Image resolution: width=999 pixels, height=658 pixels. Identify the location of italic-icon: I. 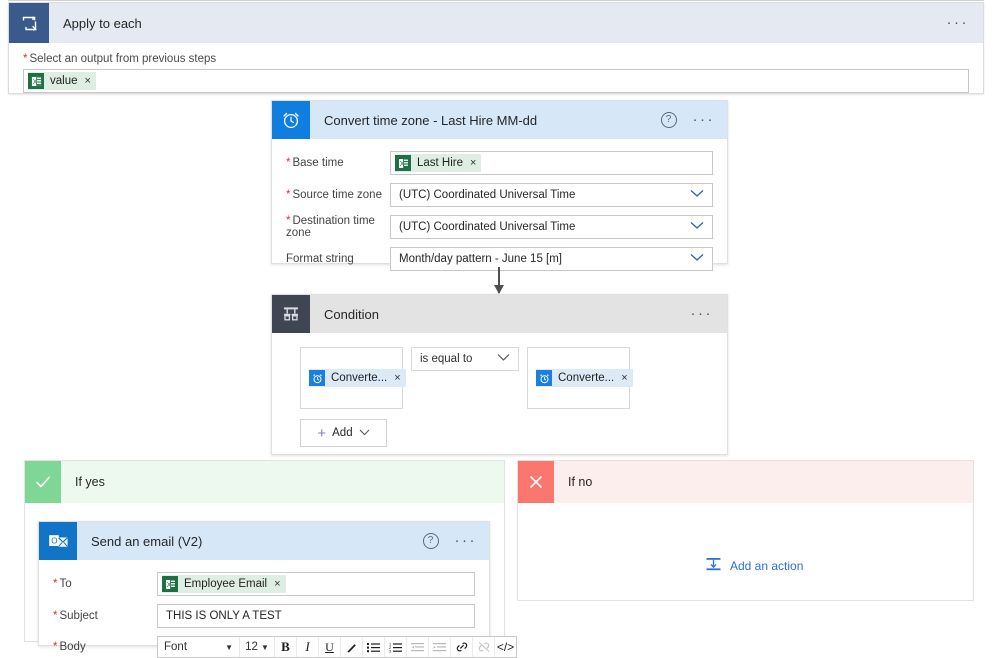
(308, 647).